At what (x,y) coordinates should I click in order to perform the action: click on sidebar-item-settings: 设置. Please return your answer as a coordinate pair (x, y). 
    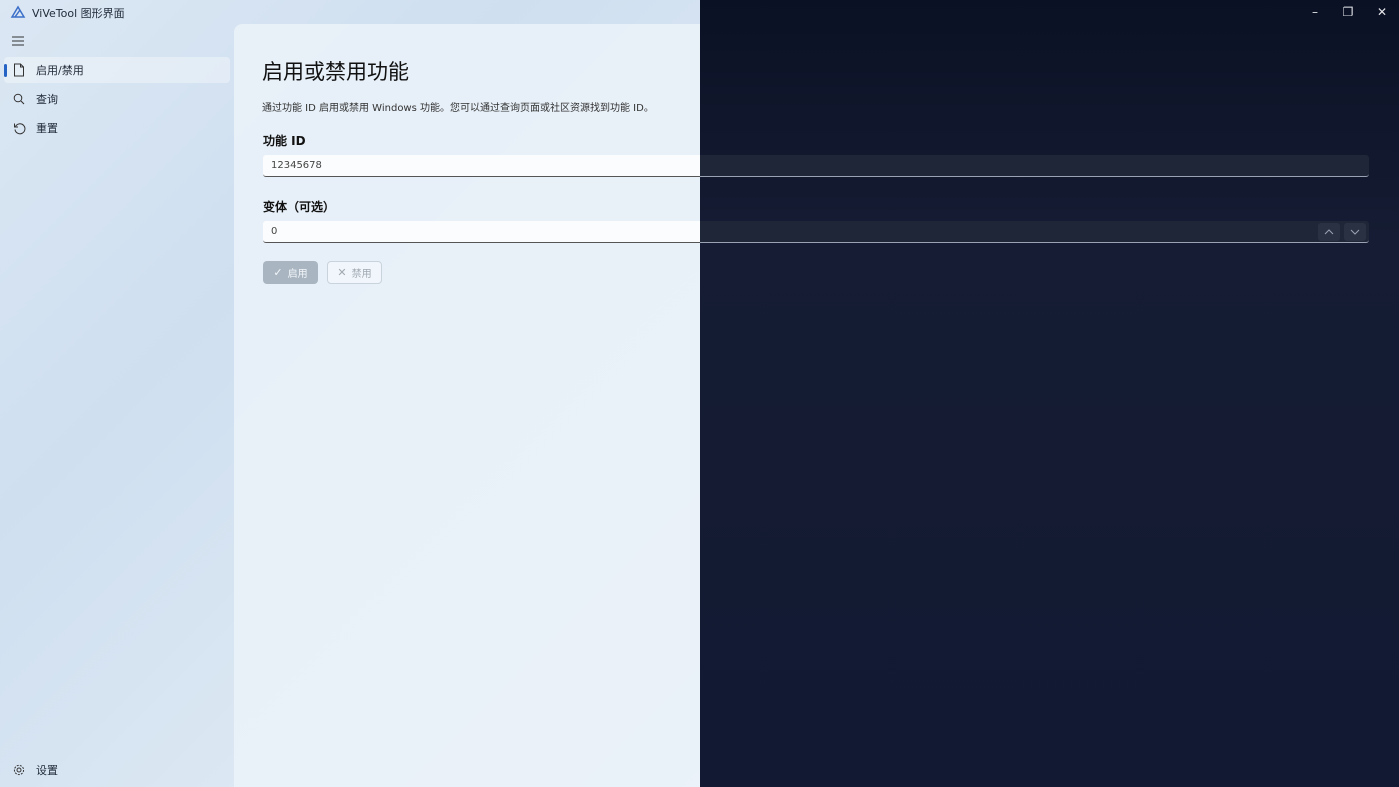
    Looking at the image, I should click on (117, 770).